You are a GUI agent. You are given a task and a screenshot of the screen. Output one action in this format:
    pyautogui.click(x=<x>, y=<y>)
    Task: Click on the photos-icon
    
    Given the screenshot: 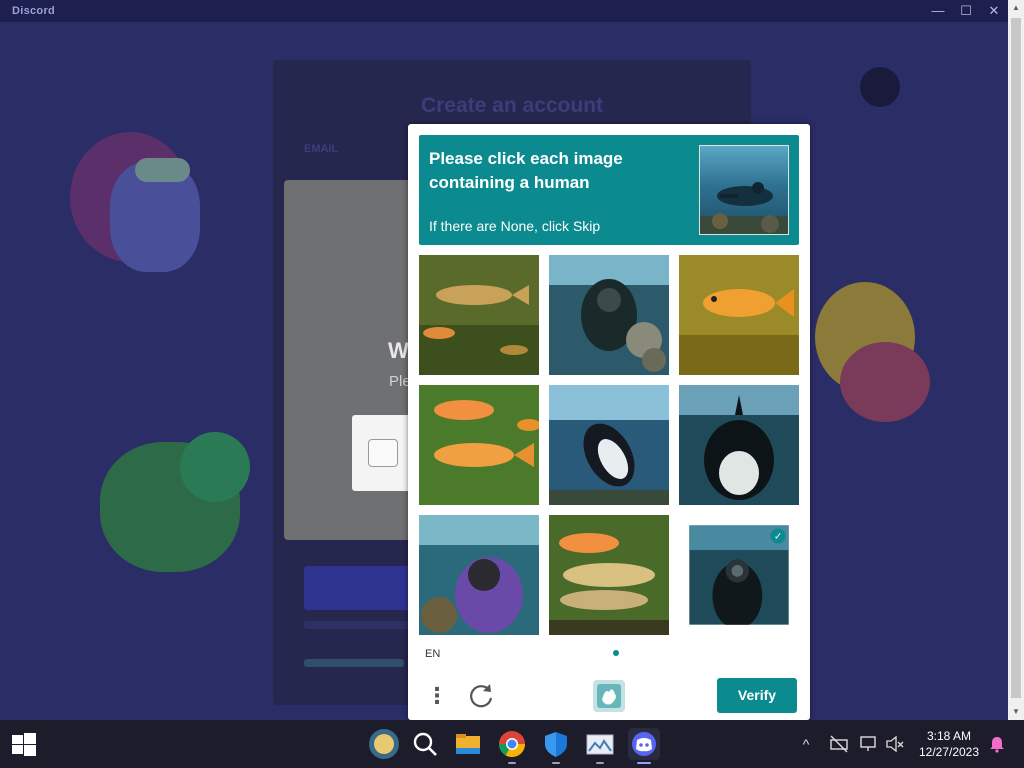 What is the action you would take?
    pyautogui.click(x=600, y=746)
    